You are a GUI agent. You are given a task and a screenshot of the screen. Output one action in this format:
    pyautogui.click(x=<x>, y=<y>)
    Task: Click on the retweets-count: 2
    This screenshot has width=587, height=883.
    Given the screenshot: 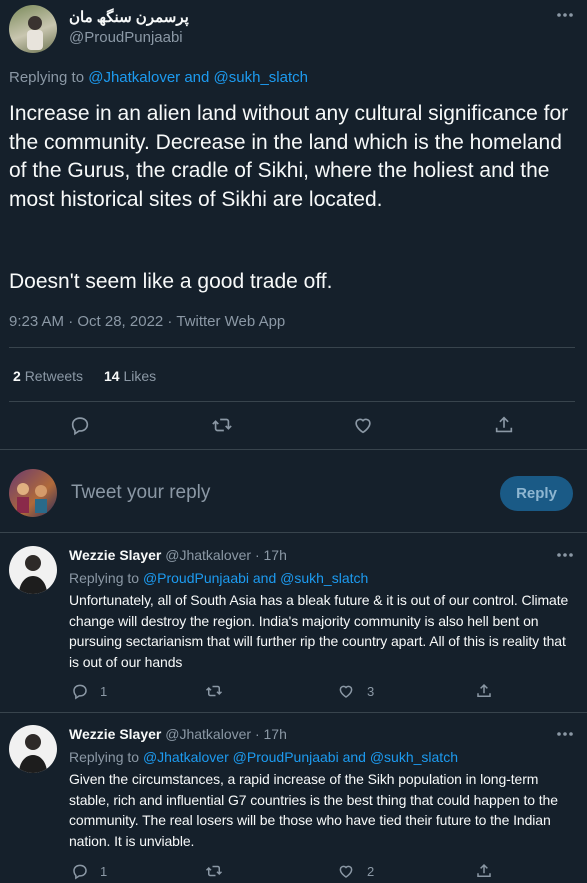 What is the action you would take?
    pyautogui.click(x=17, y=376)
    